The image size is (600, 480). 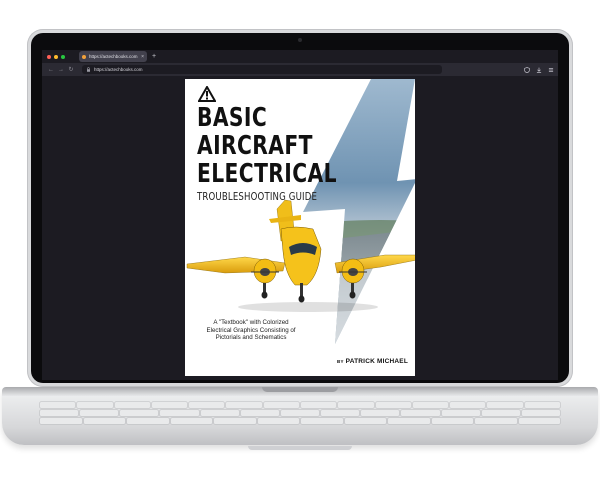 I want to click on lock-icon, so click(x=88, y=69).